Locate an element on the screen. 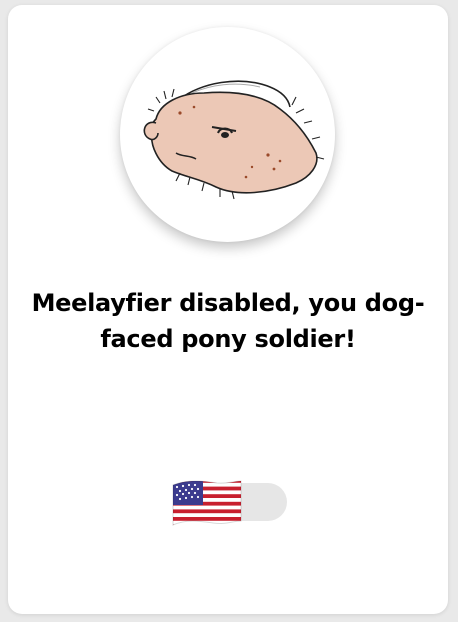 This screenshot has height=622, width=458. cartoon-face-illustration is located at coordinates (234, 140).